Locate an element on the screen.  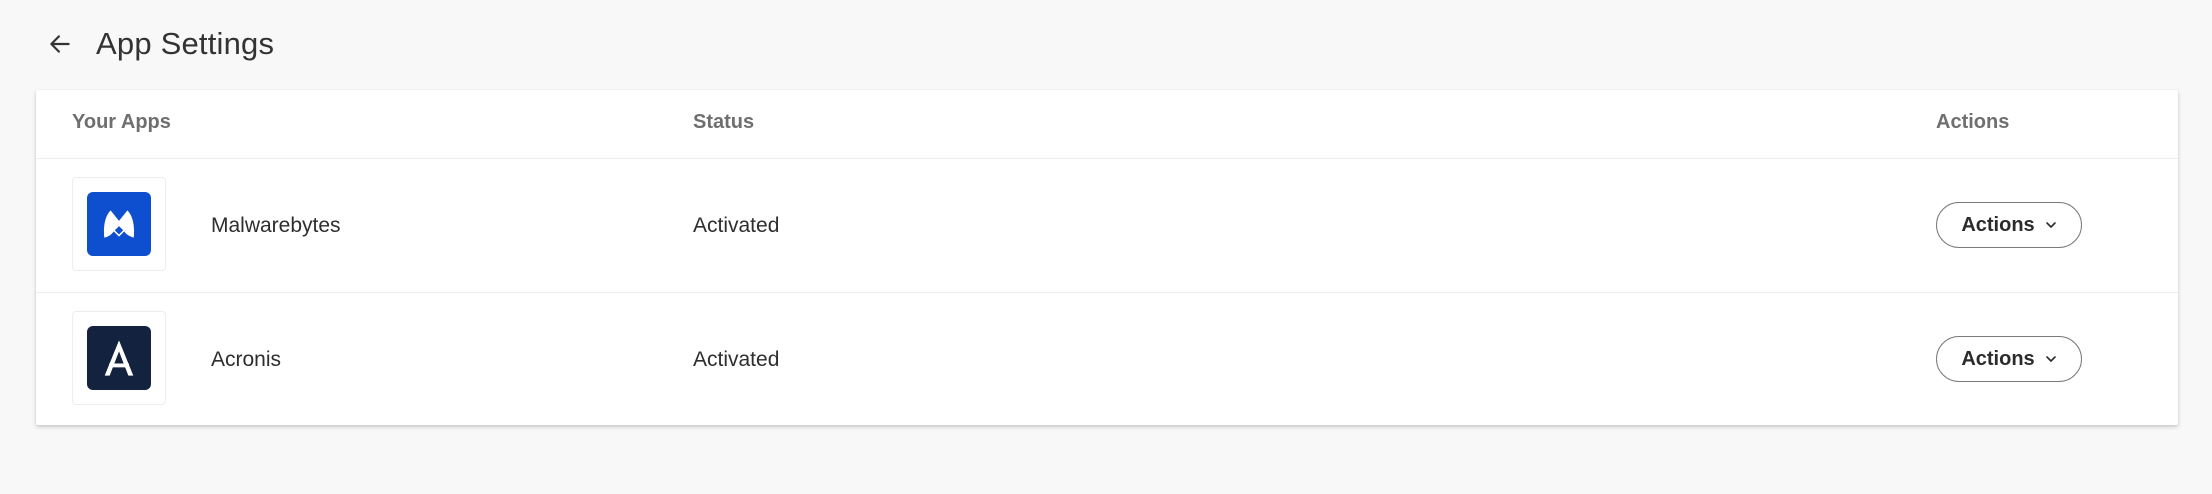
malwarebytes-logo-icon is located at coordinates (119, 224).